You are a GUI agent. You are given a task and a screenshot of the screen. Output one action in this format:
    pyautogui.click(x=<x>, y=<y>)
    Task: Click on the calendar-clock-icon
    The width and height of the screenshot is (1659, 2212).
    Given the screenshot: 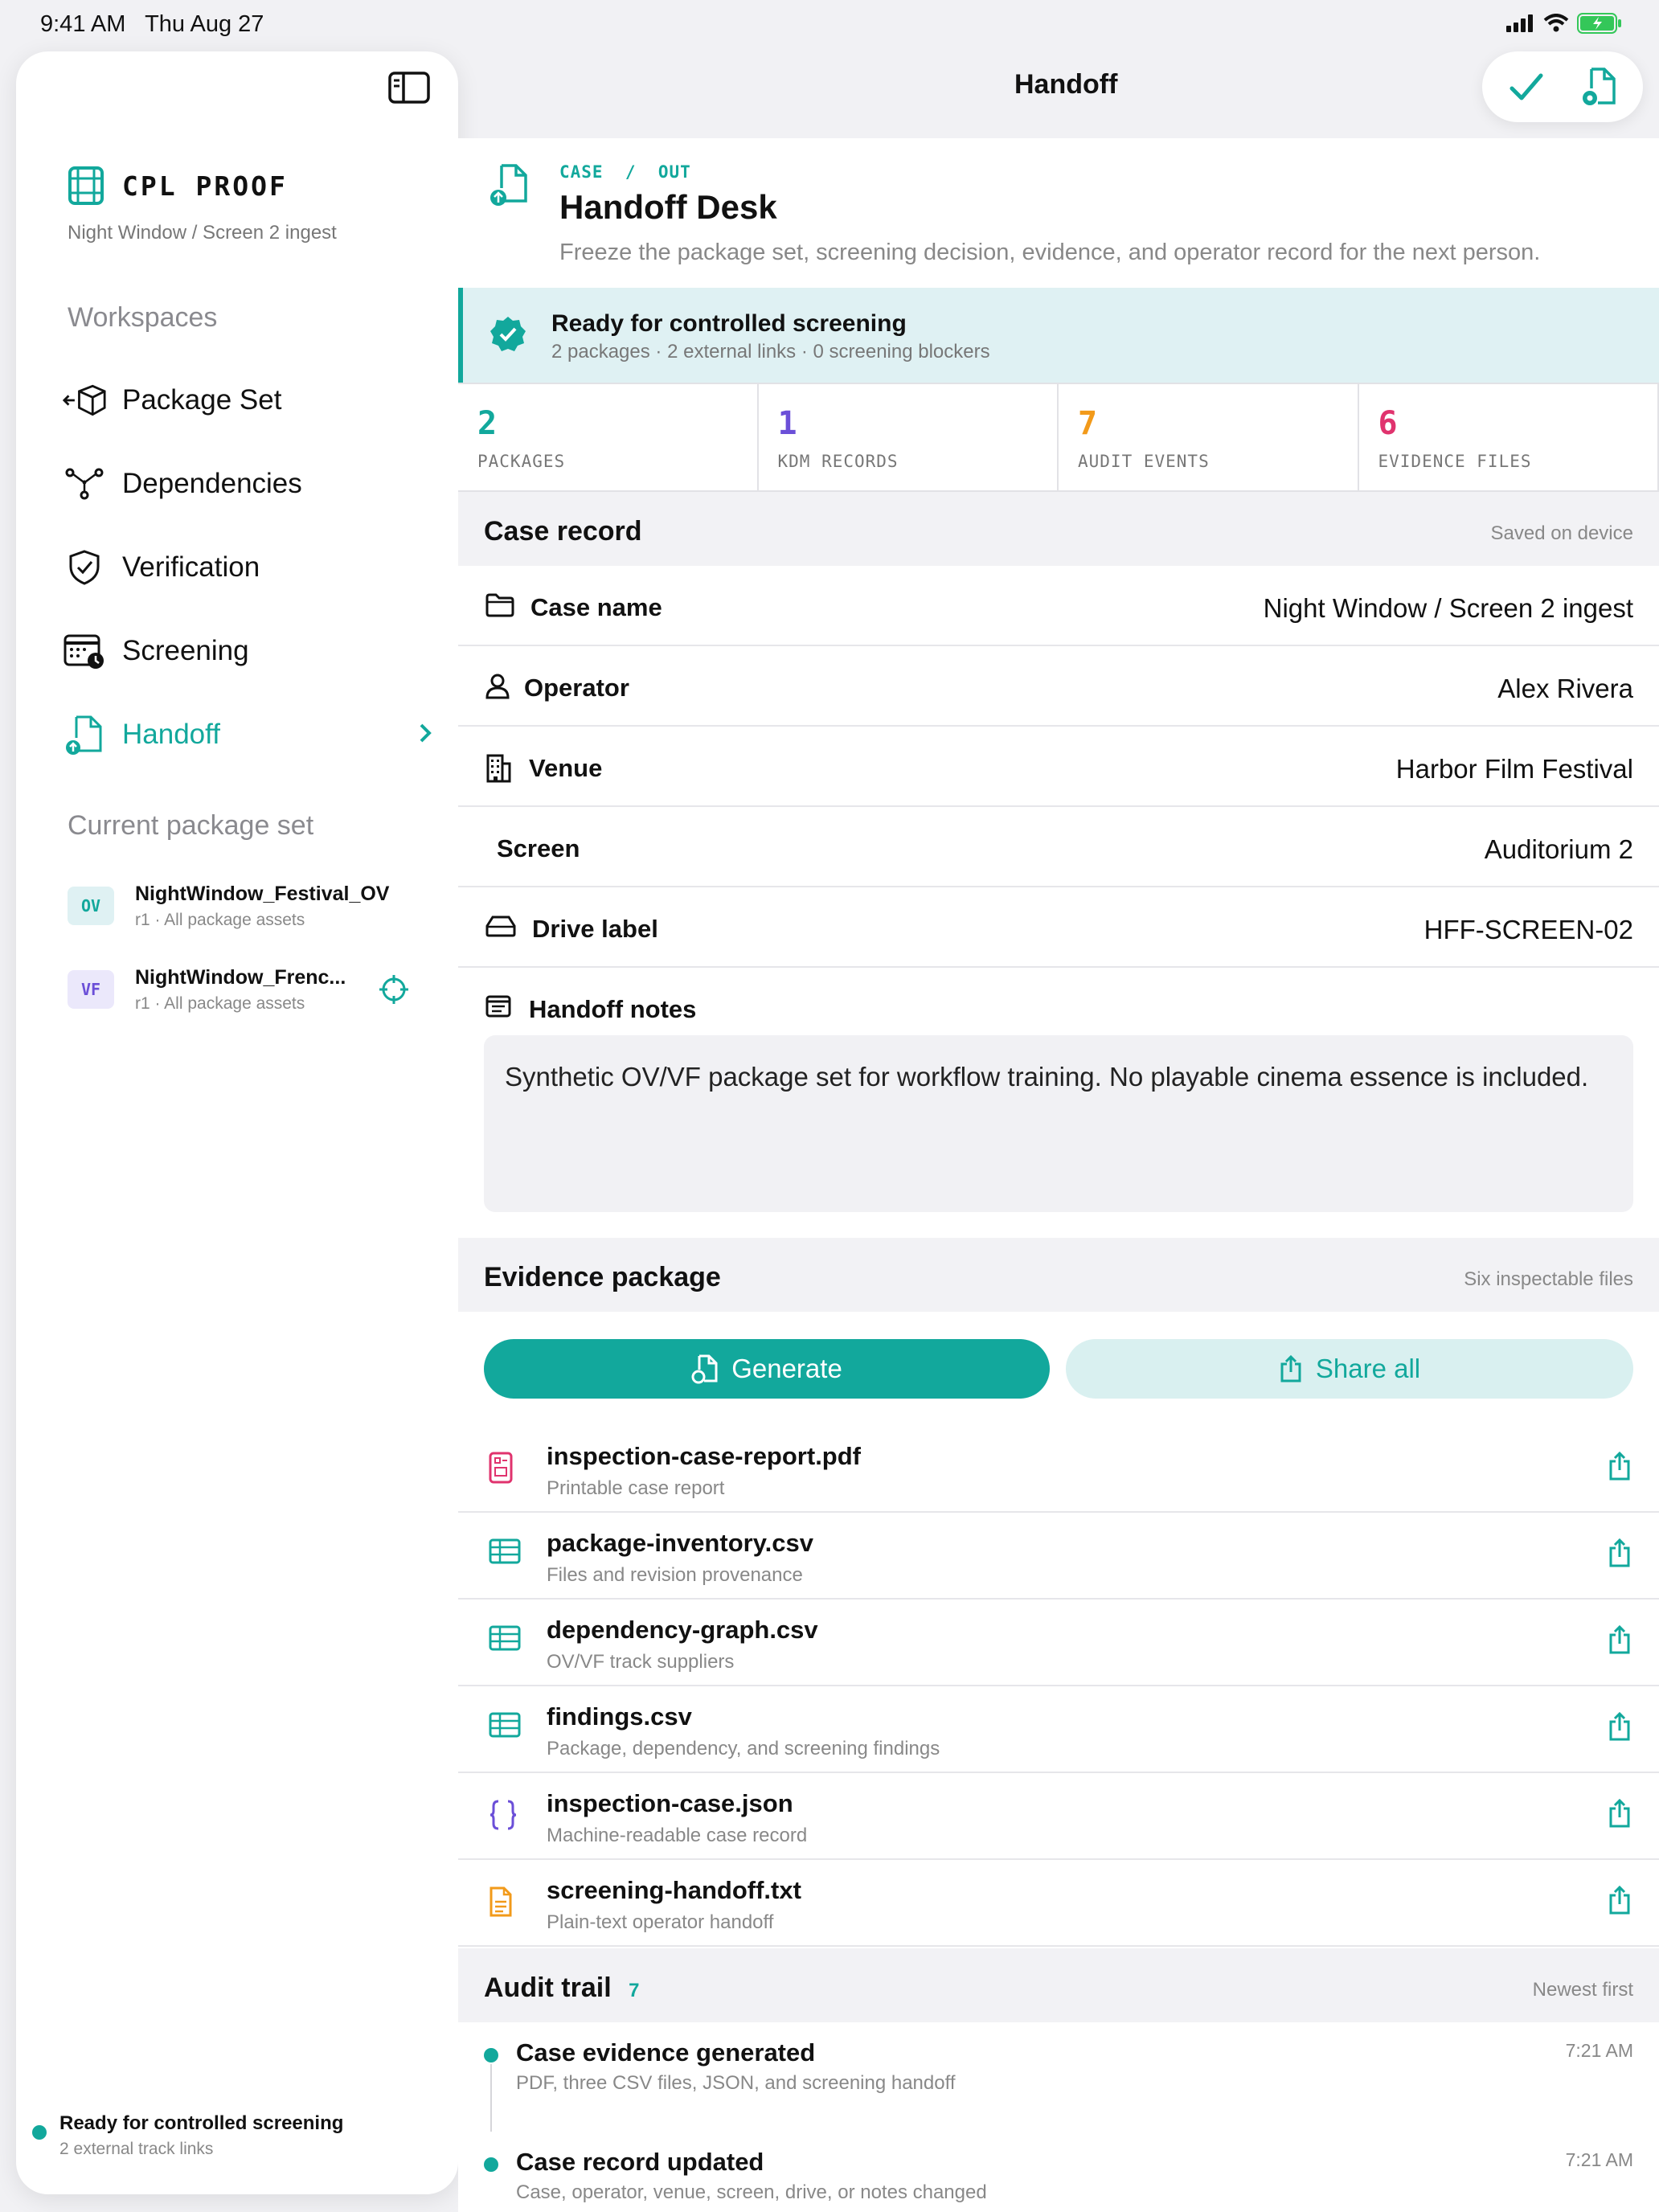 What is the action you would take?
    pyautogui.click(x=83, y=651)
    